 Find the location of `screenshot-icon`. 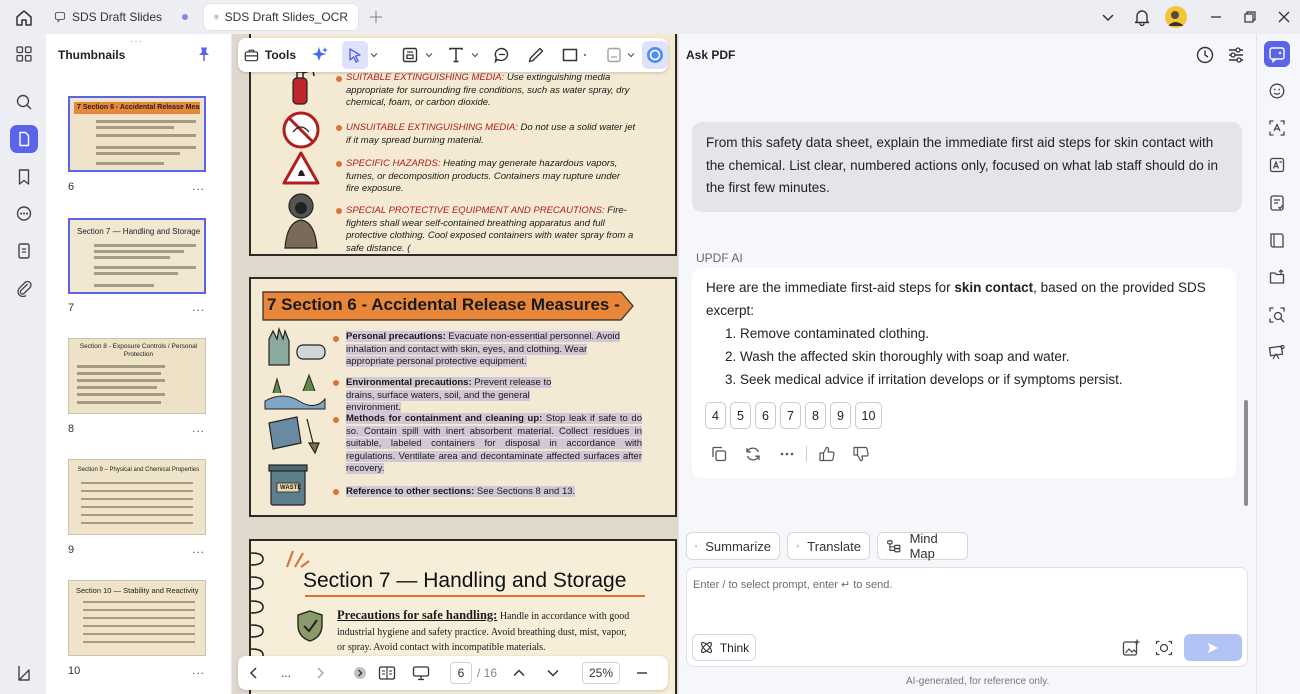

screenshot-icon is located at coordinates (1164, 648).